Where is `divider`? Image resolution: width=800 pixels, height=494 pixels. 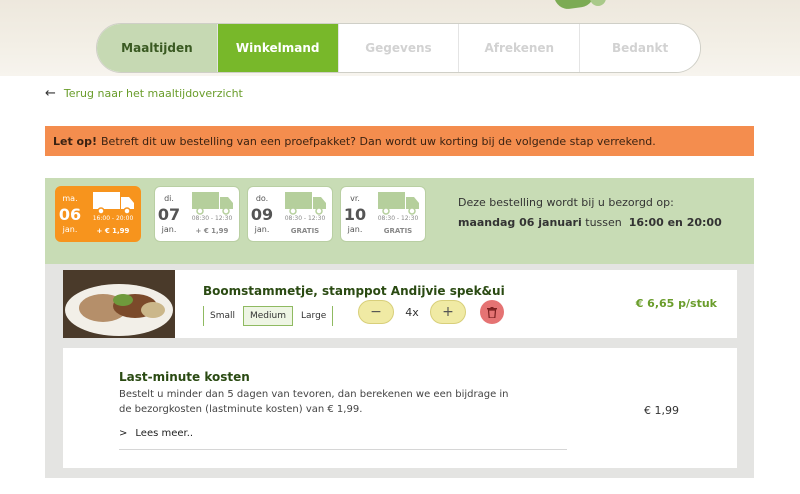
divider is located at coordinates (343, 449).